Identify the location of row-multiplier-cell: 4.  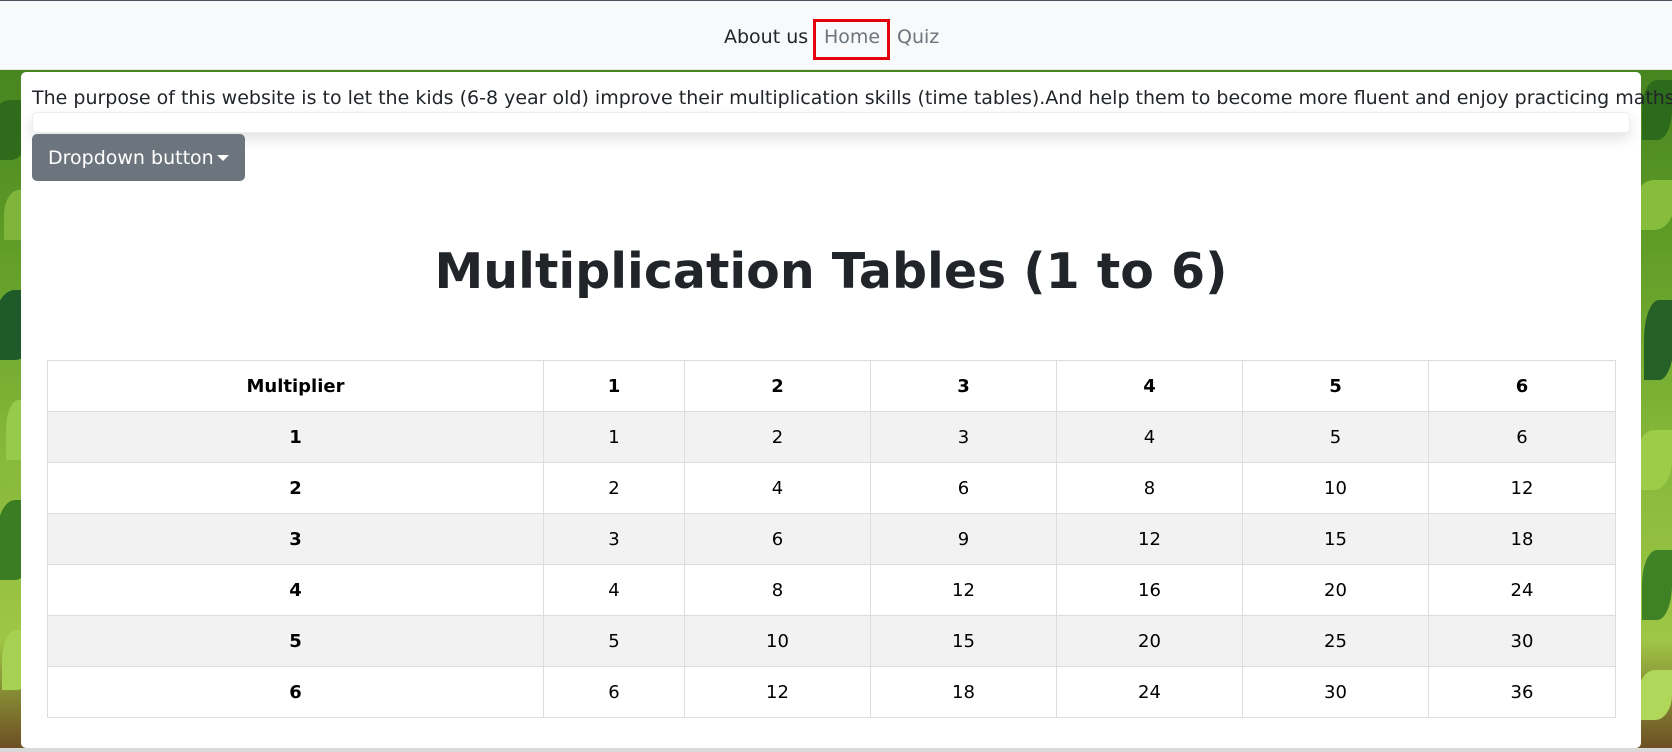
(295, 590).